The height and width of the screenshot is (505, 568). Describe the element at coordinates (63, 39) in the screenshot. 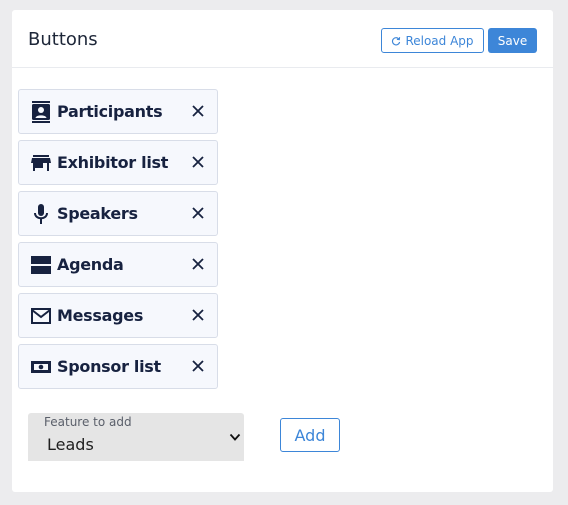

I see `panel-title: Buttons` at that location.